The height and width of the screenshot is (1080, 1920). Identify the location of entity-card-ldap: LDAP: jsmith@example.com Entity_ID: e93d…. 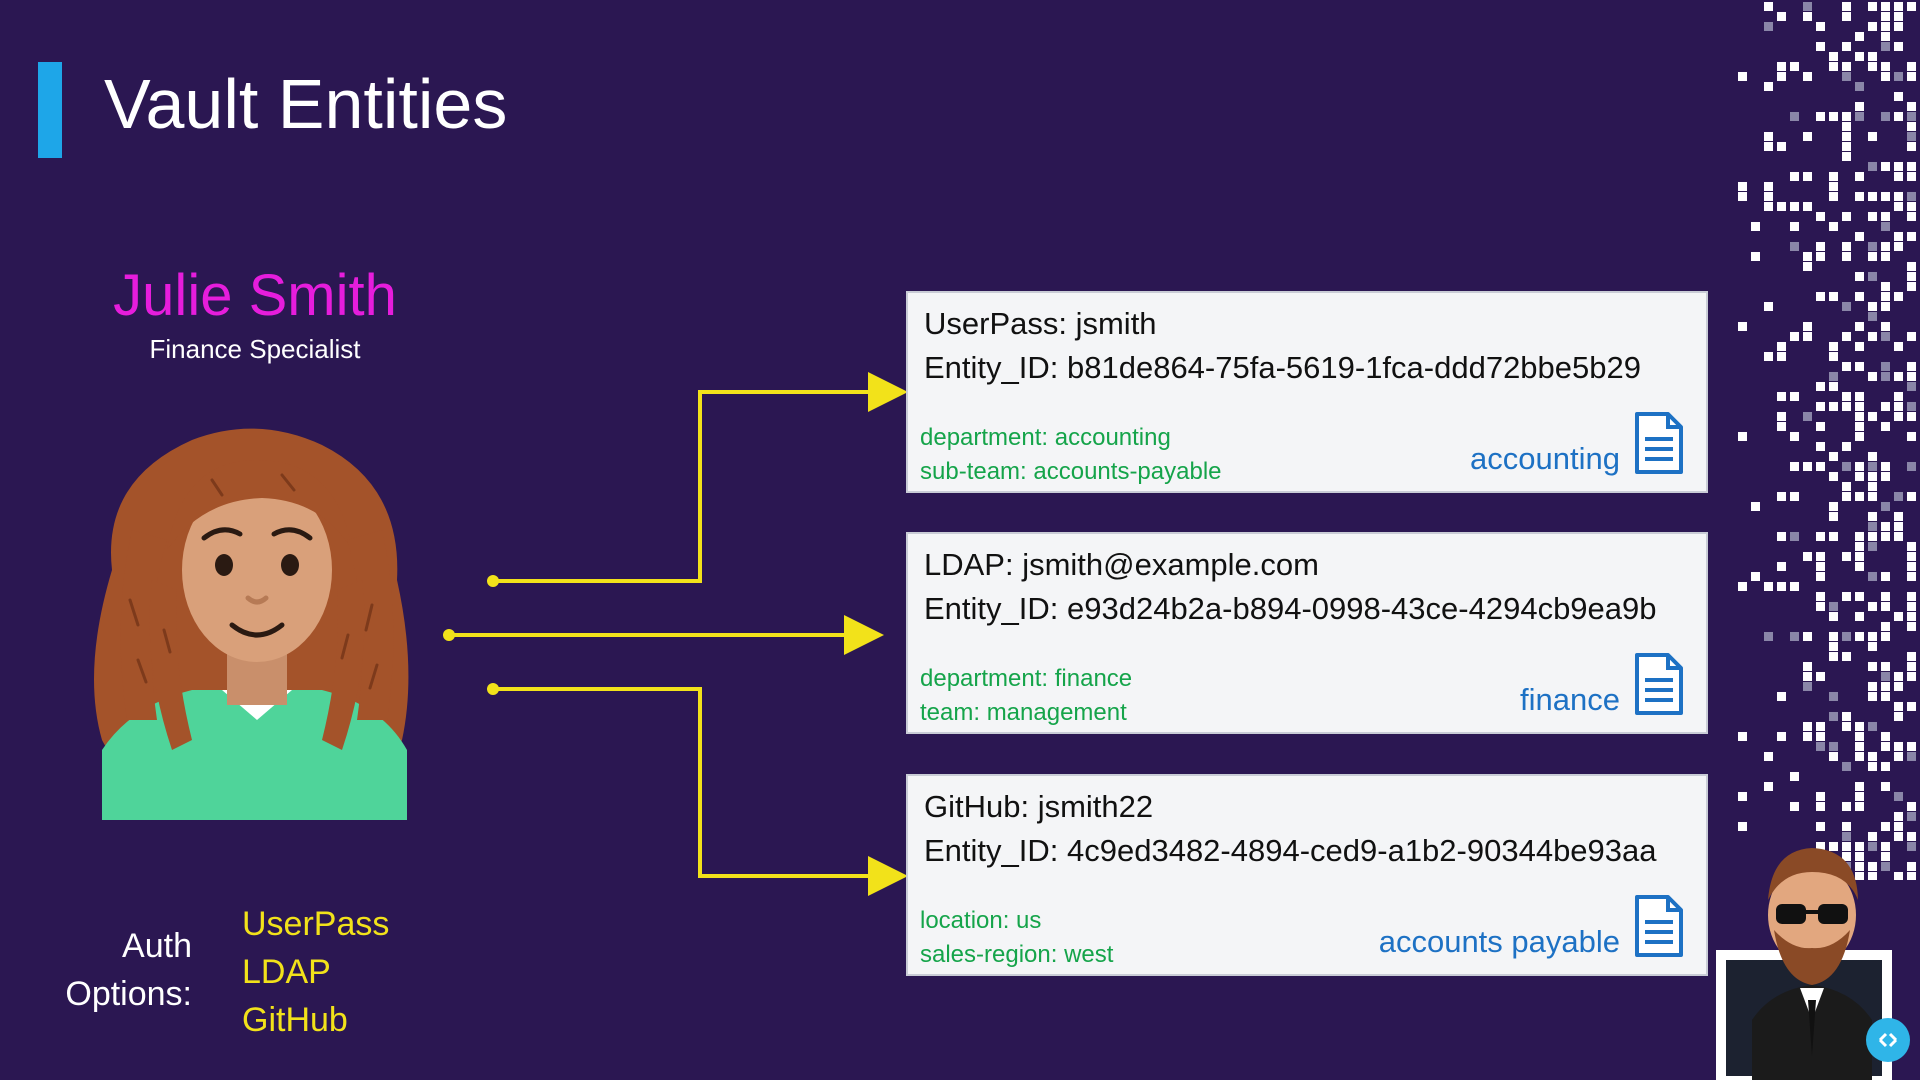
(1307, 633).